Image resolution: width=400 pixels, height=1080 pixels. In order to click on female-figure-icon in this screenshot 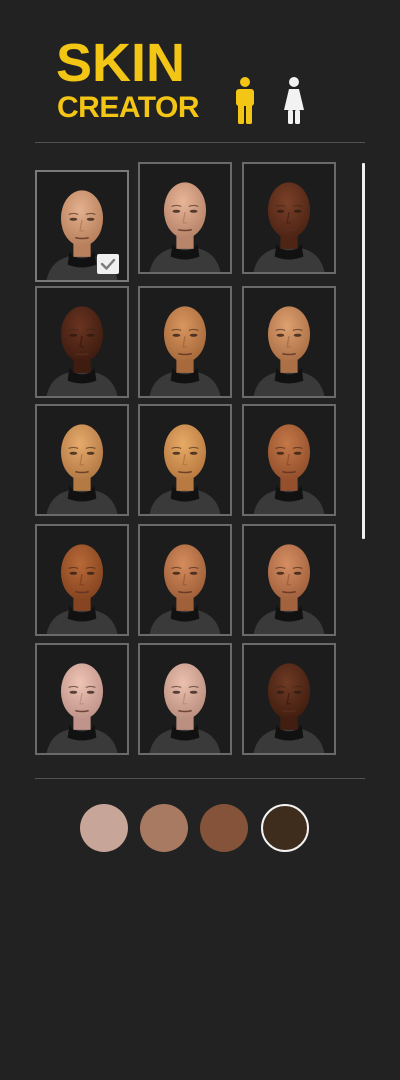, I will do `click(294, 100)`.